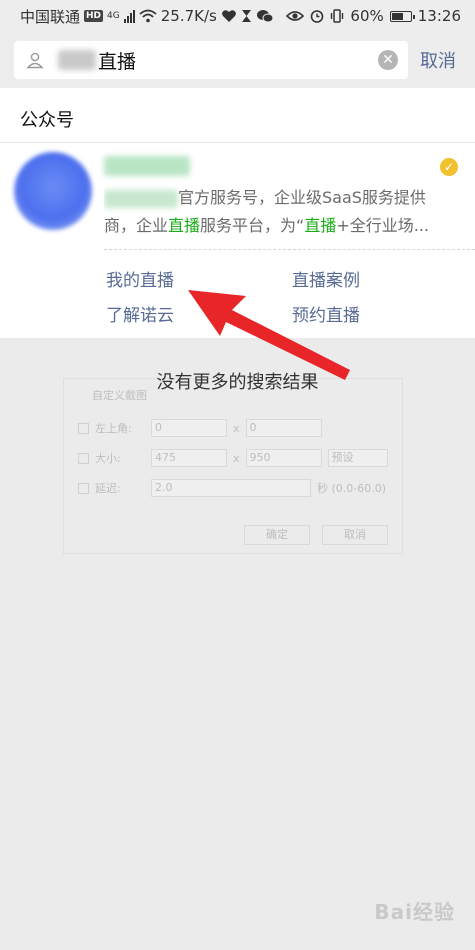  Describe the element at coordinates (237, 382) in the screenshot. I see `no-more-results: 没有更多的搜索结果` at that location.